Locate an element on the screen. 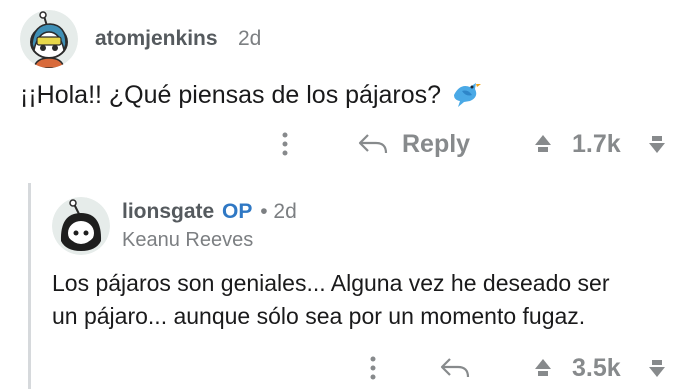 This screenshot has width=700, height=389. comment-text: ¡¡Hola!! ¿Qué piensas de los pájaros? is located at coordinates (231, 95).